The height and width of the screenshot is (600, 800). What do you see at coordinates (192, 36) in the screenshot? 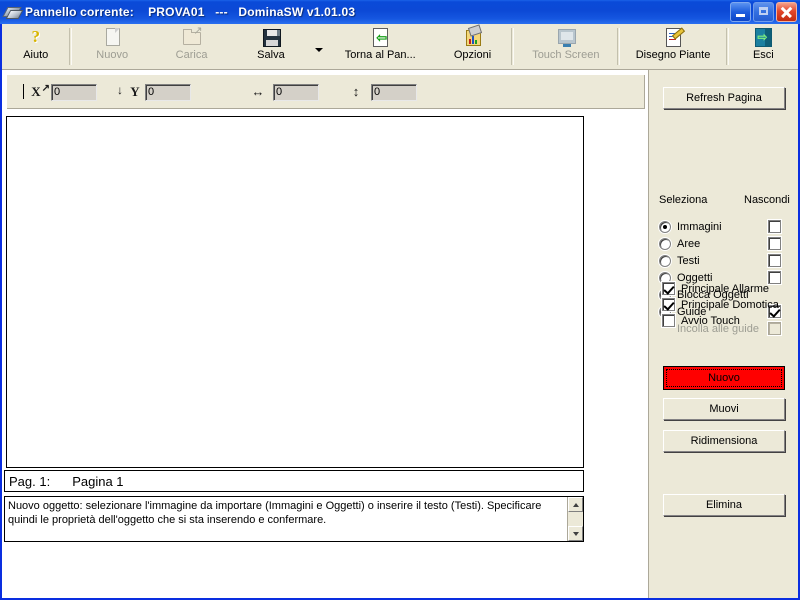
I see `open-folder-icon: ↗` at bounding box center [192, 36].